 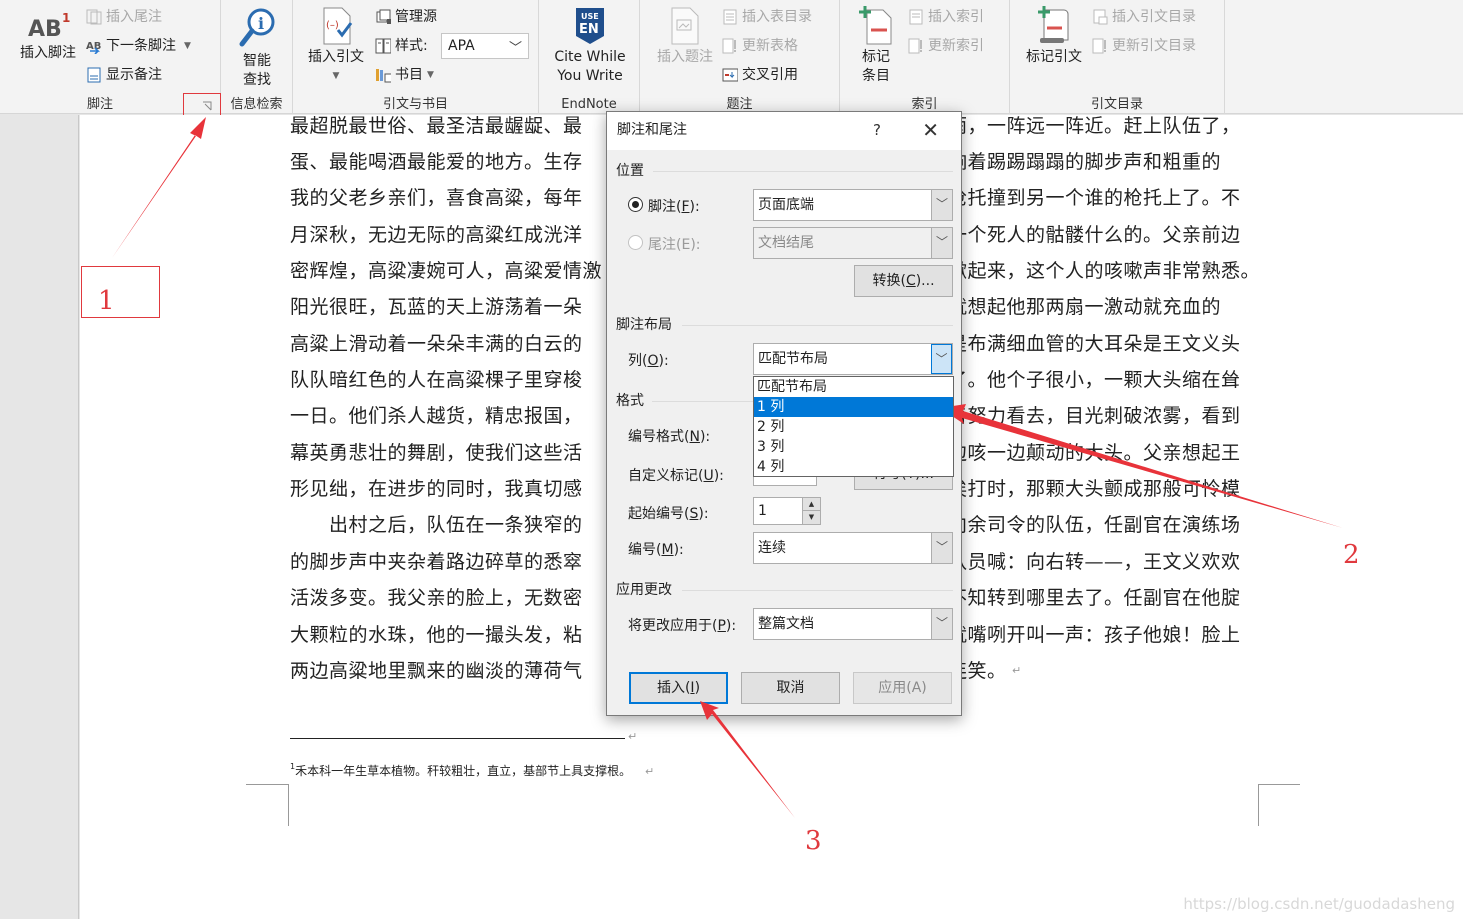 What do you see at coordinates (39, 517) in the screenshot?
I see `document-left-gutter` at bounding box center [39, 517].